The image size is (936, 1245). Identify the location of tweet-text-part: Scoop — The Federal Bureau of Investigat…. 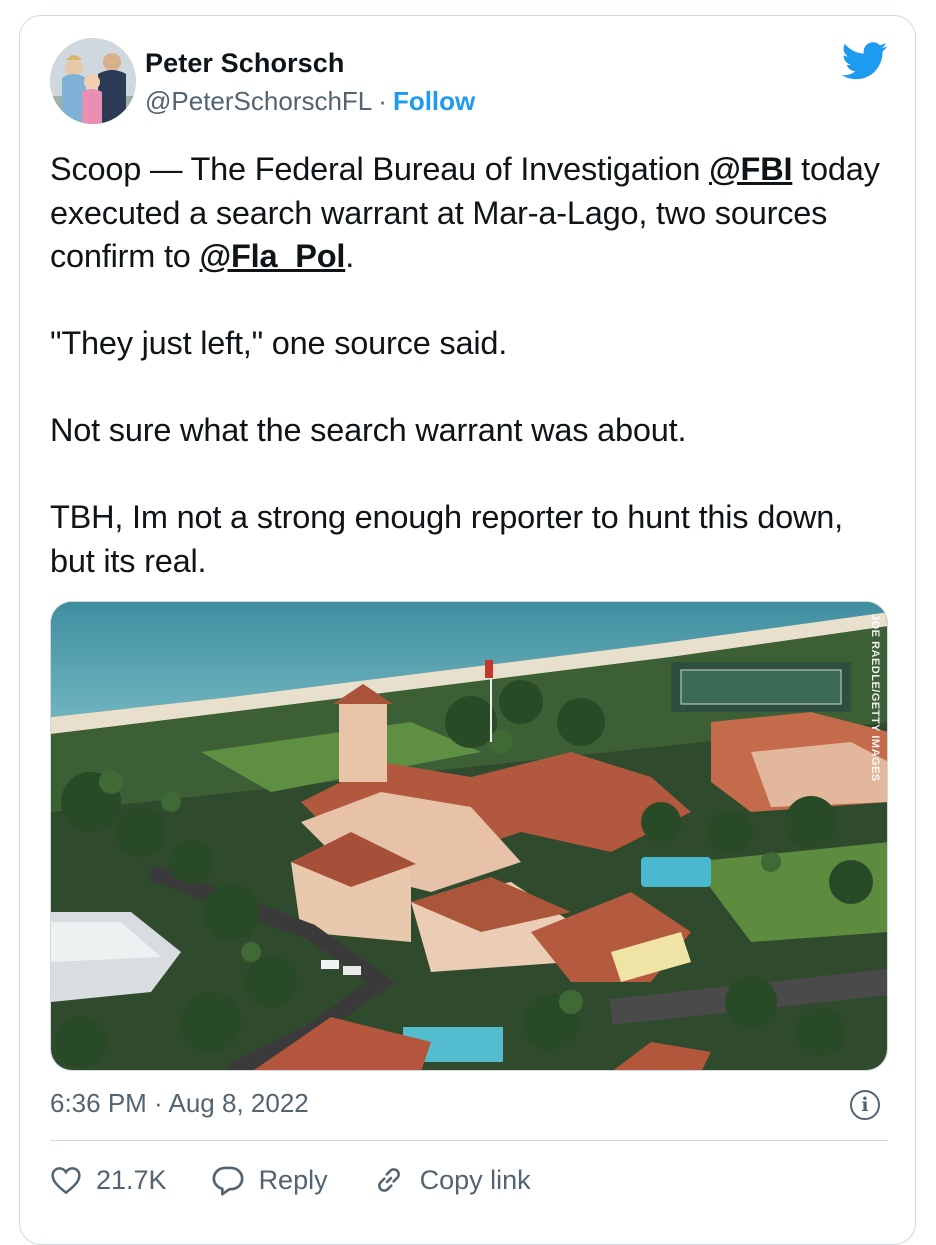
(380, 169).